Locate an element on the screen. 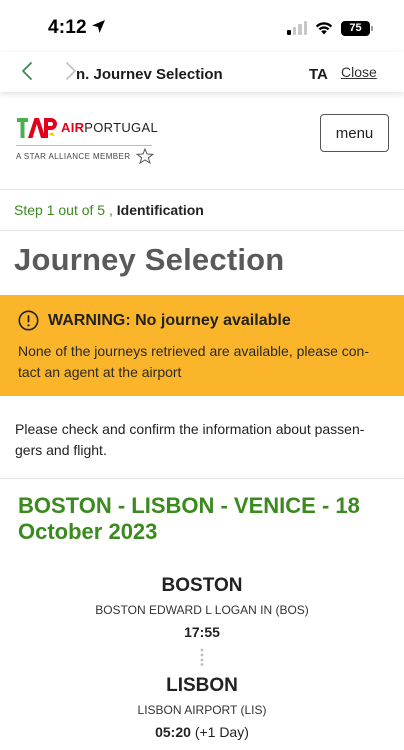 Image resolution: width=404 pixels, height=750 pixels. clock-text: 4:12 is located at coordinates (67, 27).